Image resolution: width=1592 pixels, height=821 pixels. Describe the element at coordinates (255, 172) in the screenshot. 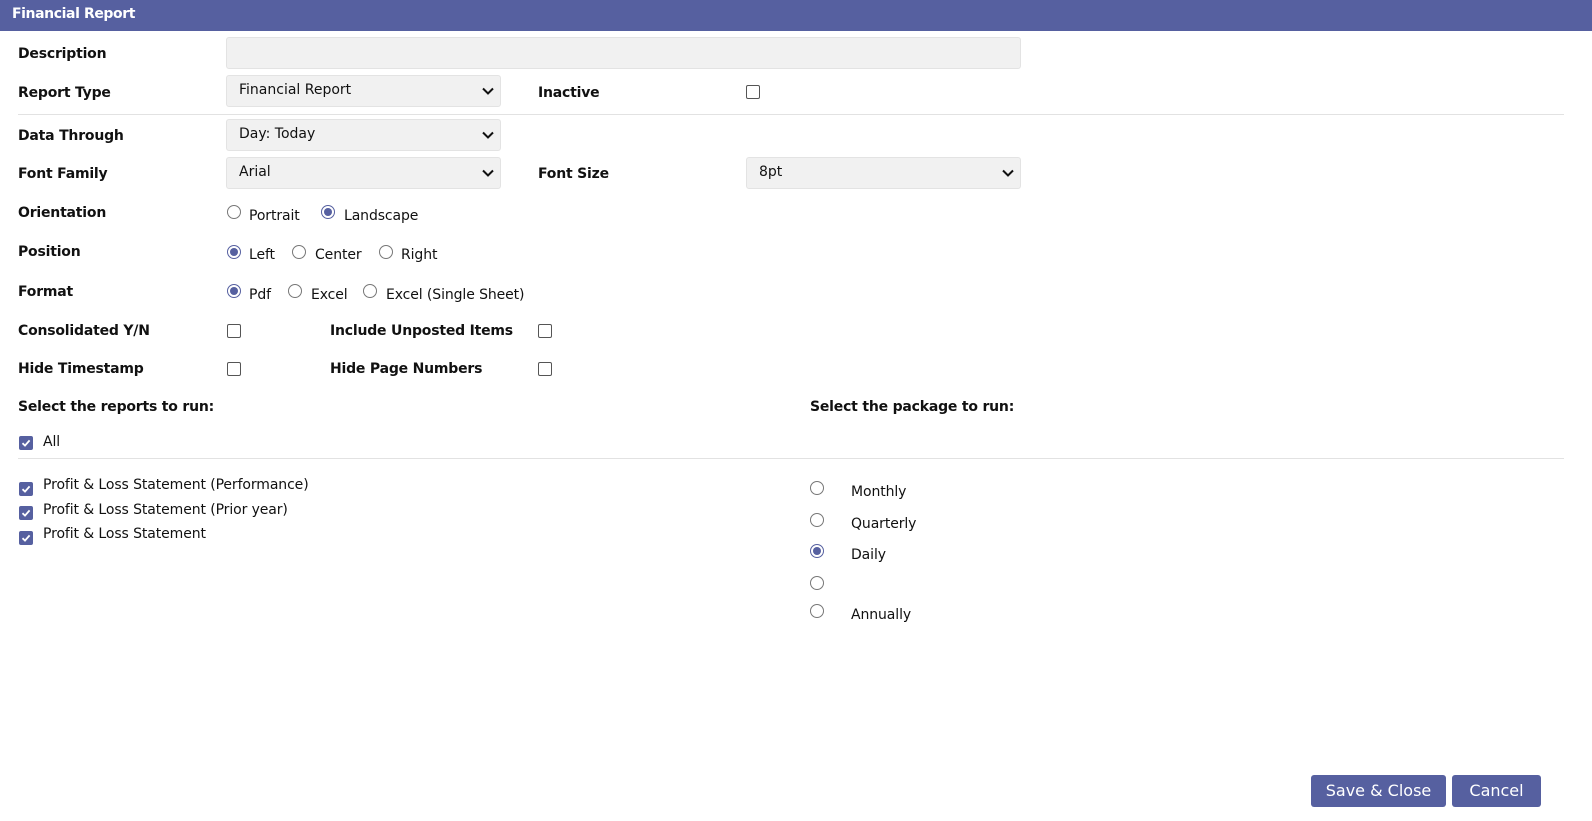

I see `font-family-value: Arial` at that location.